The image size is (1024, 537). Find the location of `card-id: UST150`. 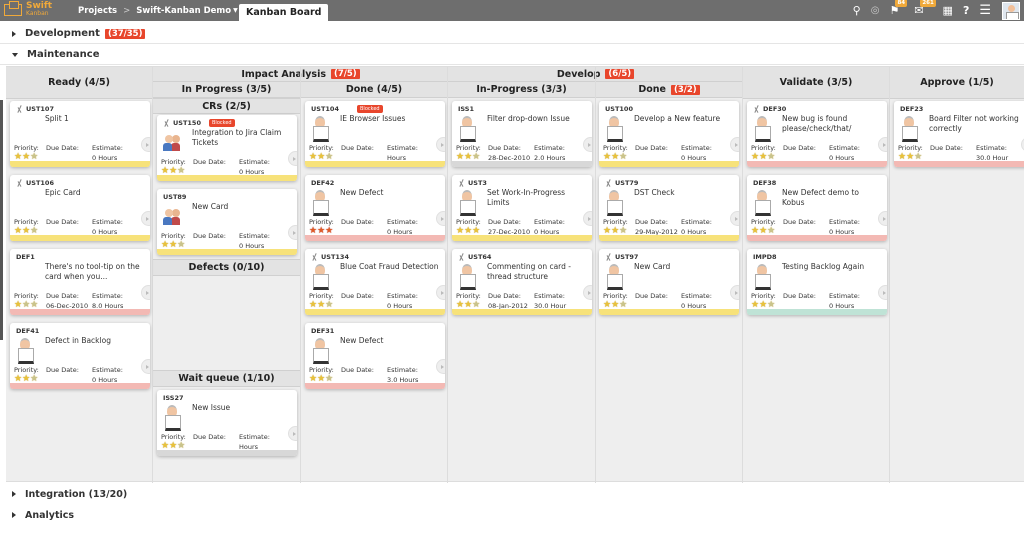

card-id: UST150 is located at coordinates (187, 123).